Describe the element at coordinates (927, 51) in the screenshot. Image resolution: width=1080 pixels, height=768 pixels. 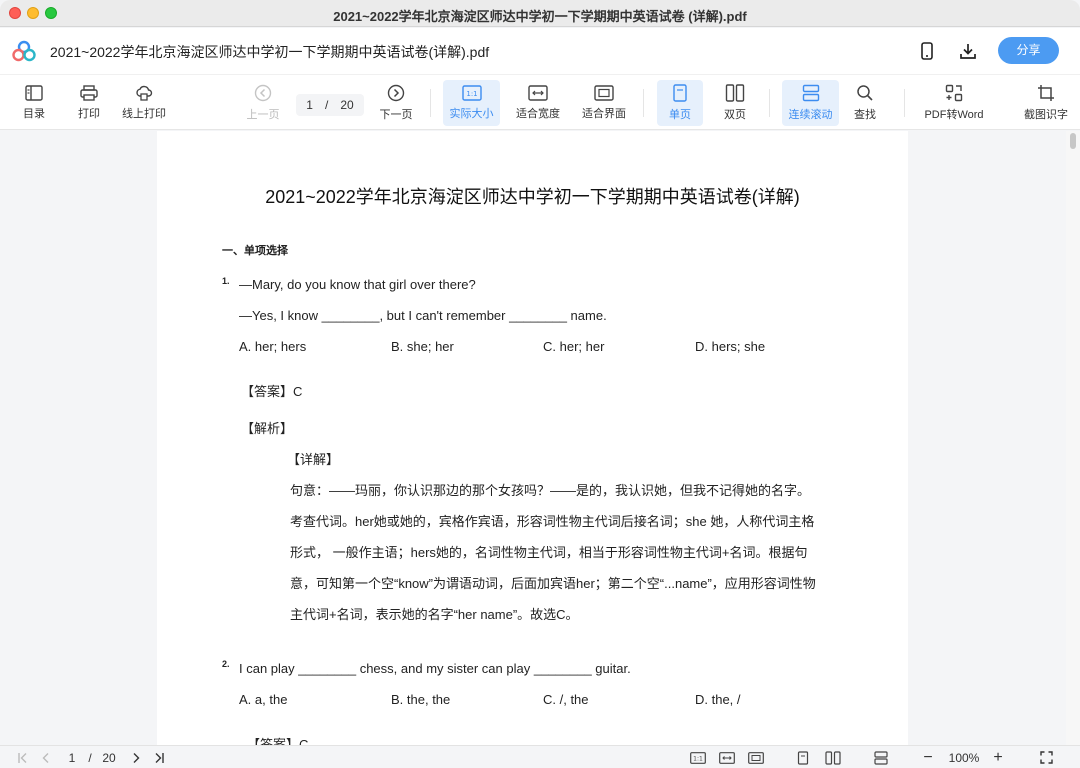
I see `phone-icon` at that location.